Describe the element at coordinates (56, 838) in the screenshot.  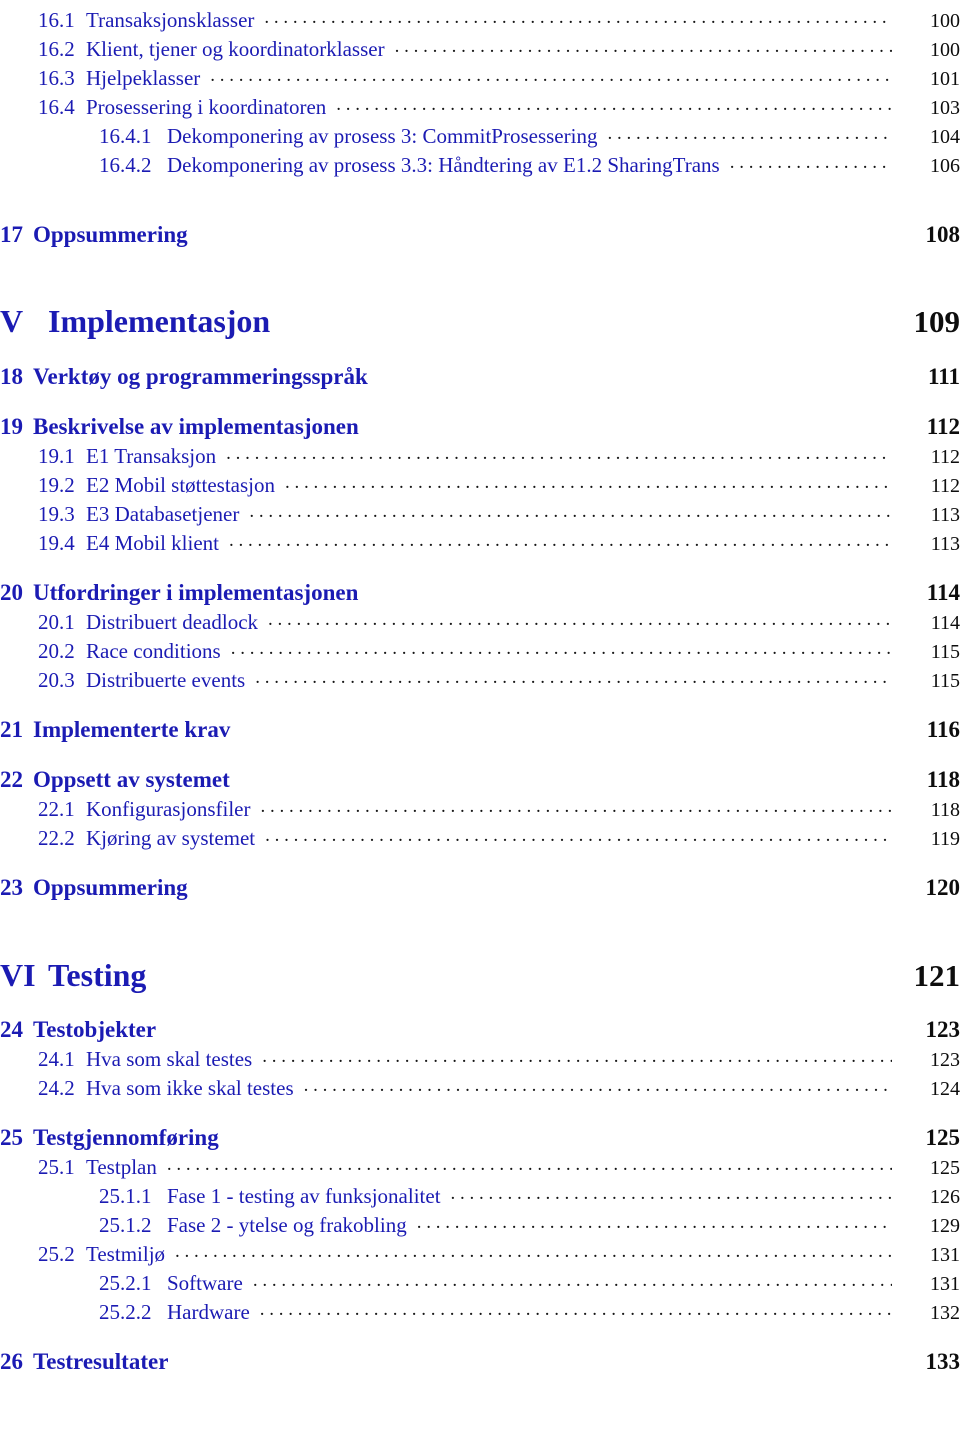
I see `toc-entry-number: 22.2` at that location.